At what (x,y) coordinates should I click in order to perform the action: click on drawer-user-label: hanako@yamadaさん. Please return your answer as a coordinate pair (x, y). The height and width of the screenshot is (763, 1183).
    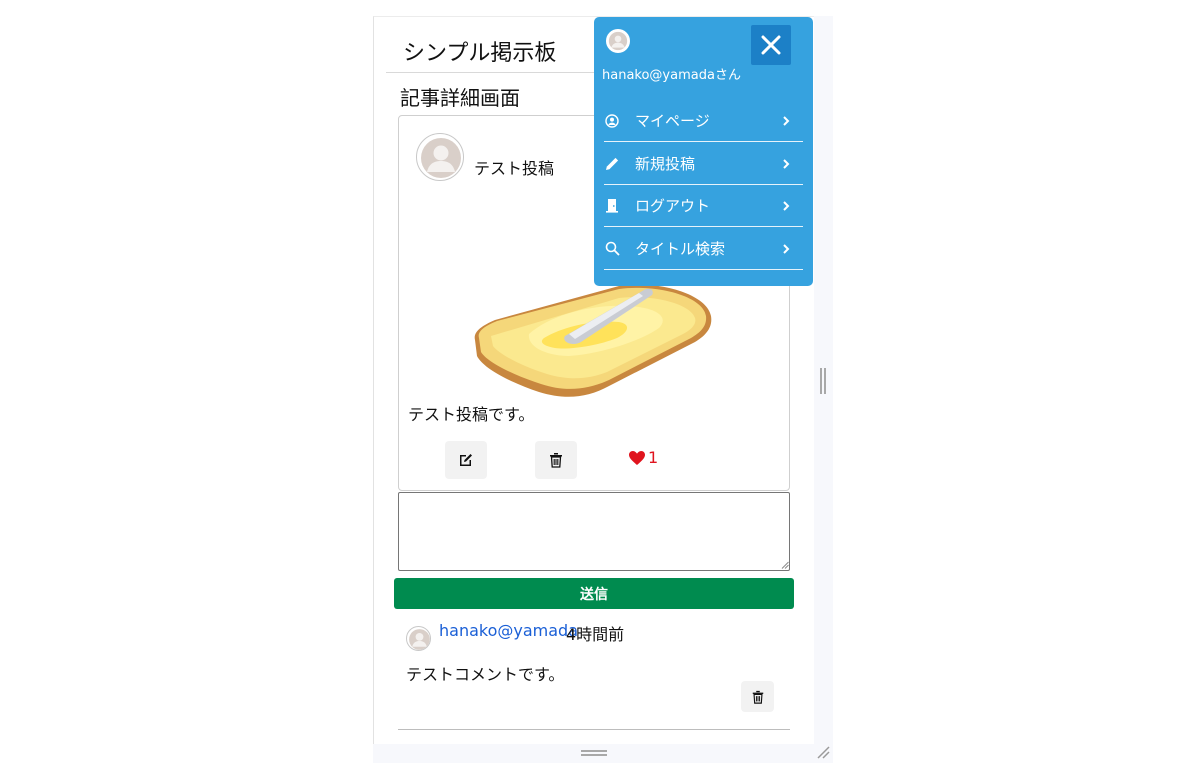
    Looking at the image, I should click on (671, 75).